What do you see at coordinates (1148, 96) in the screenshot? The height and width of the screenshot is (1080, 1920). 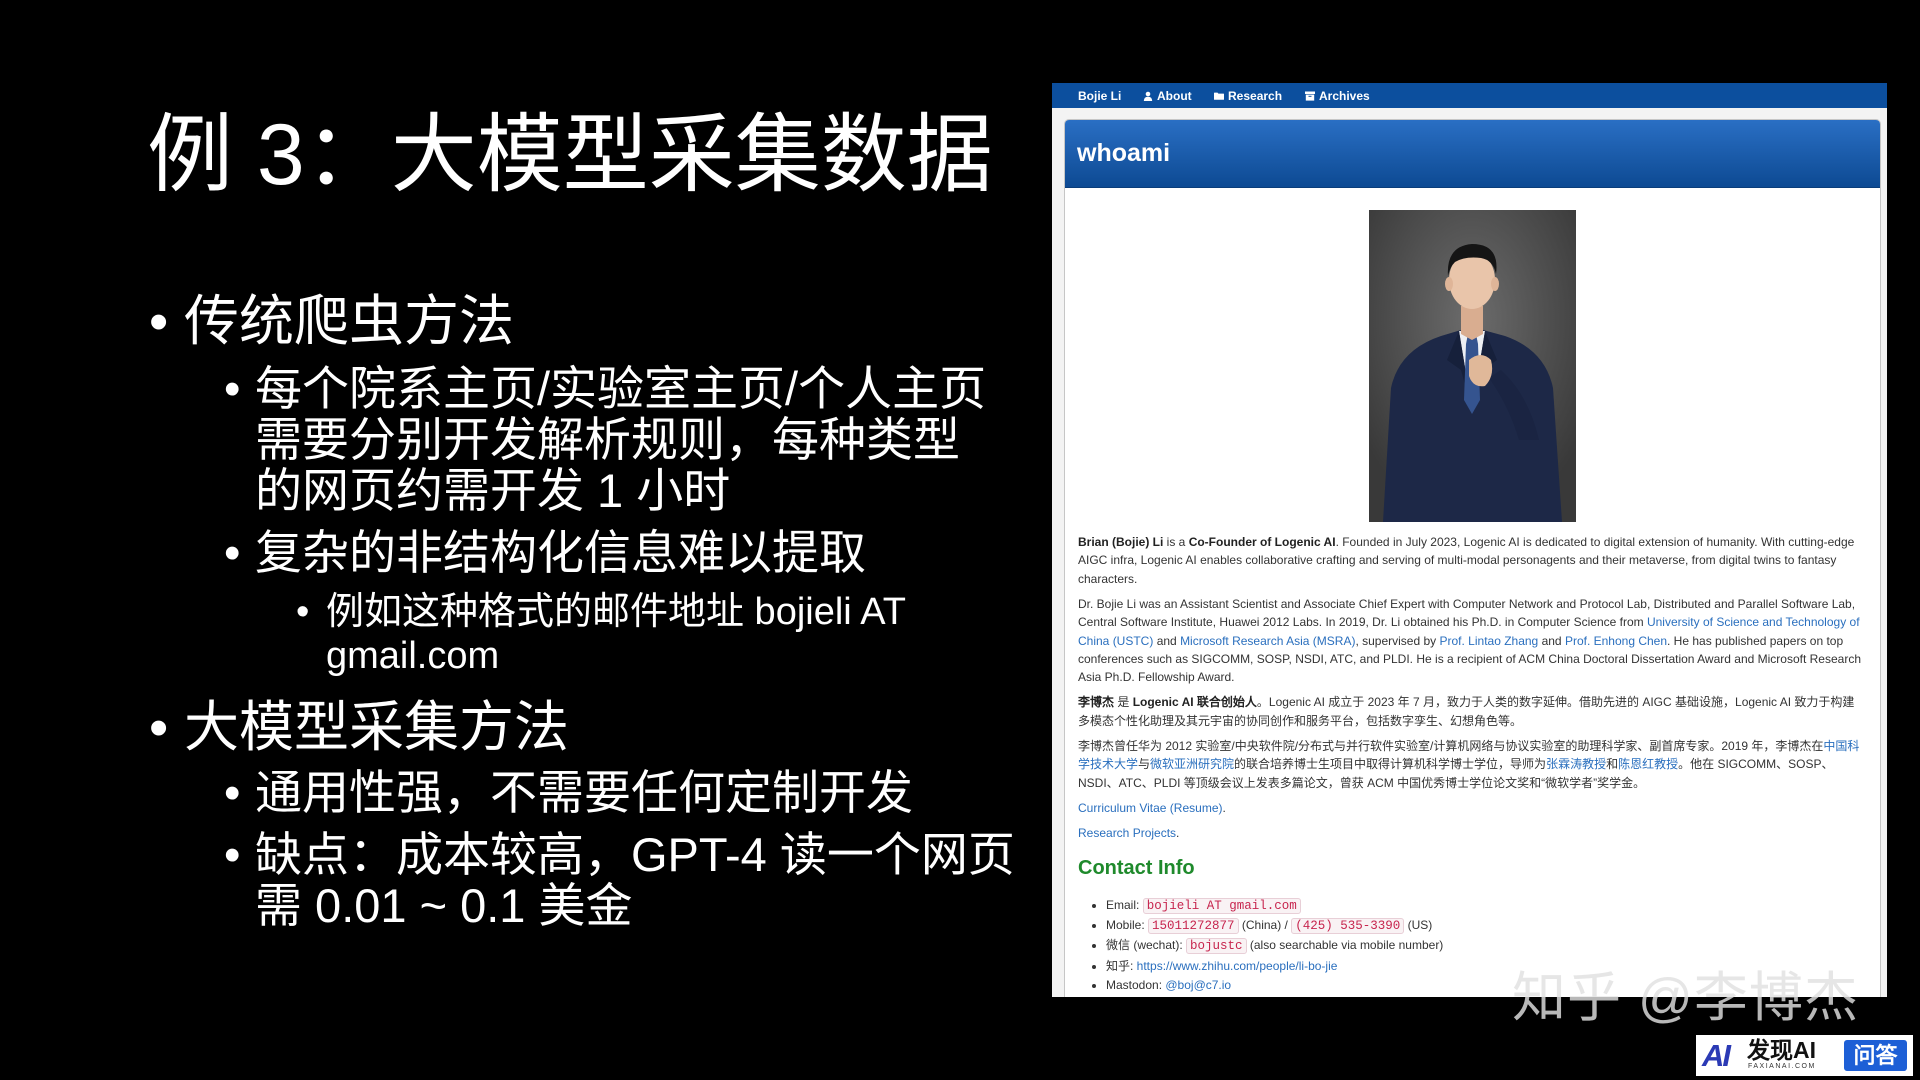 I see `user-icon` at bounding box center [1148, 96].